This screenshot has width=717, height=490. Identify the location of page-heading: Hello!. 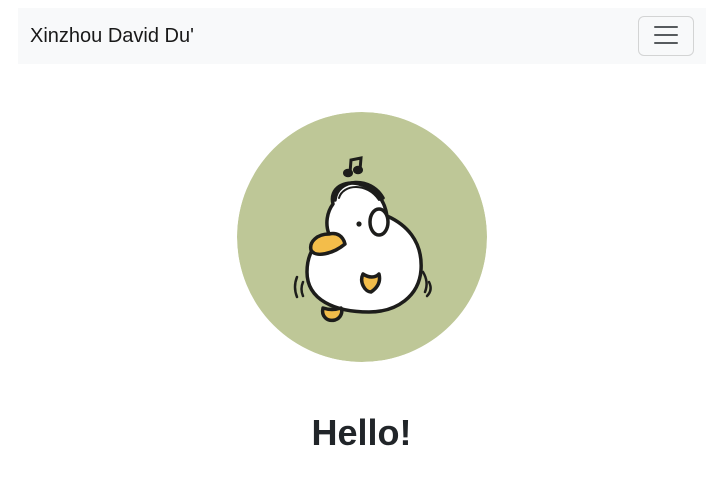
(361, 432).